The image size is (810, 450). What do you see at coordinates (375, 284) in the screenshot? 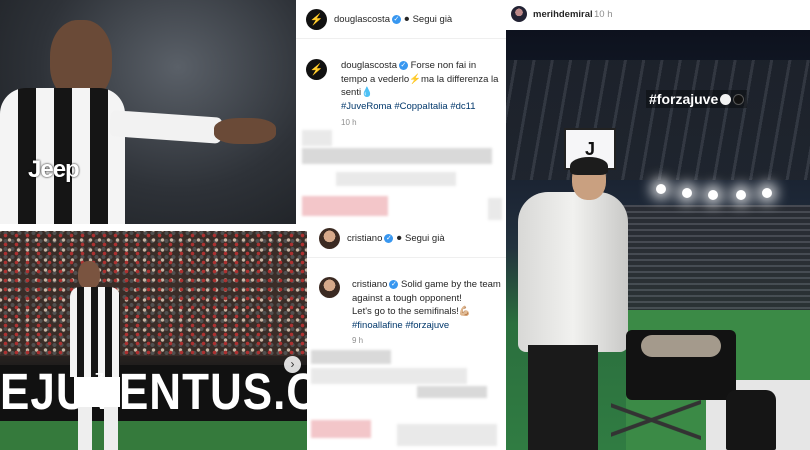
I see `caption-username: cristiano ✓` at bounding box center [375, 284].